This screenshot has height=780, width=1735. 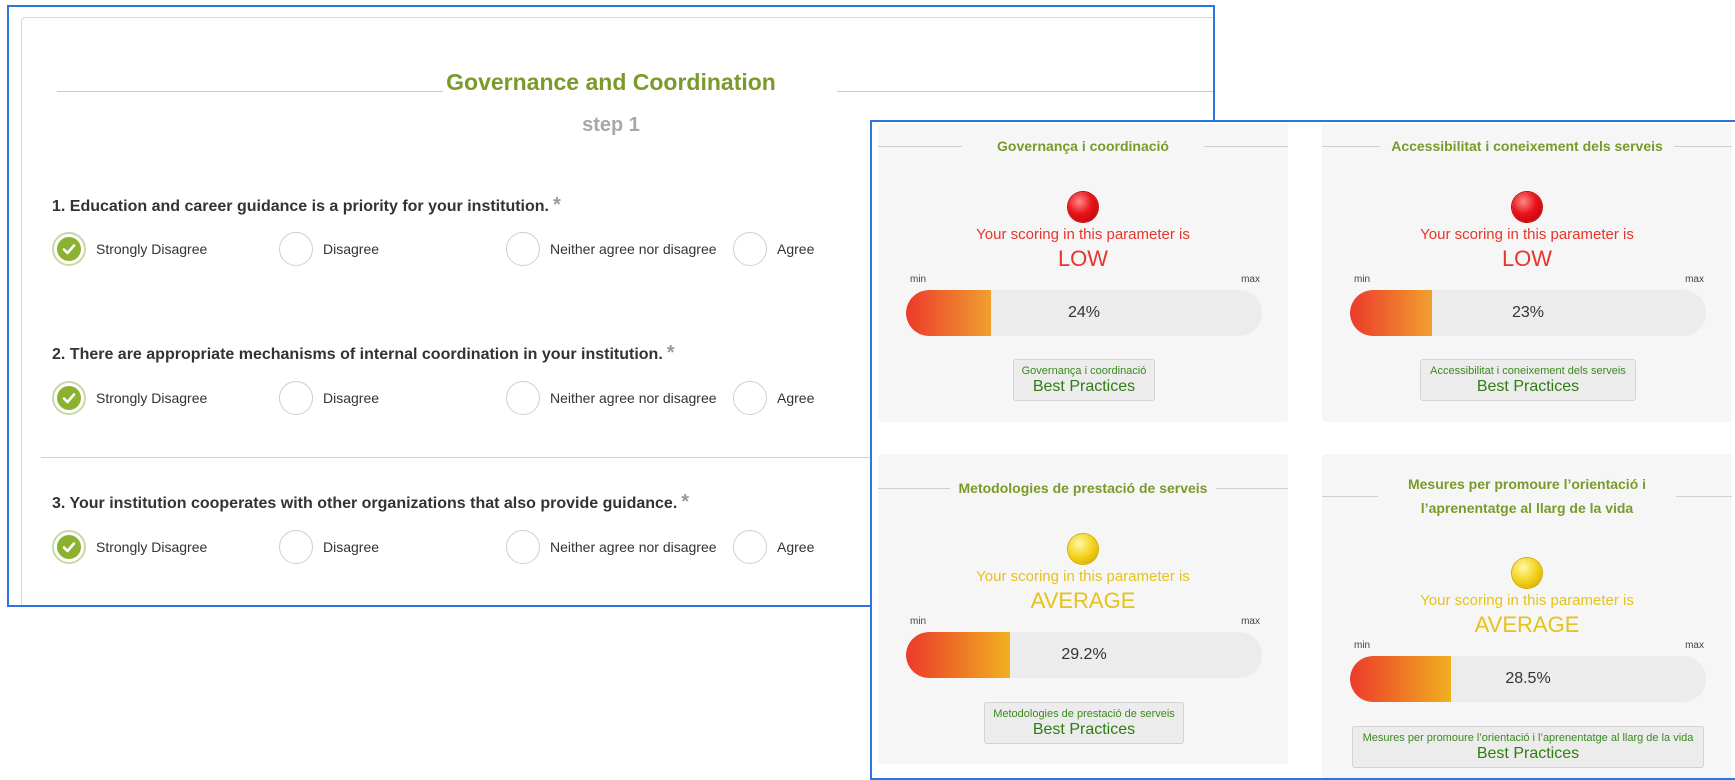 I want to click on card-header: Metodologies de prestació de serveis, so click(x=1083, y=488).